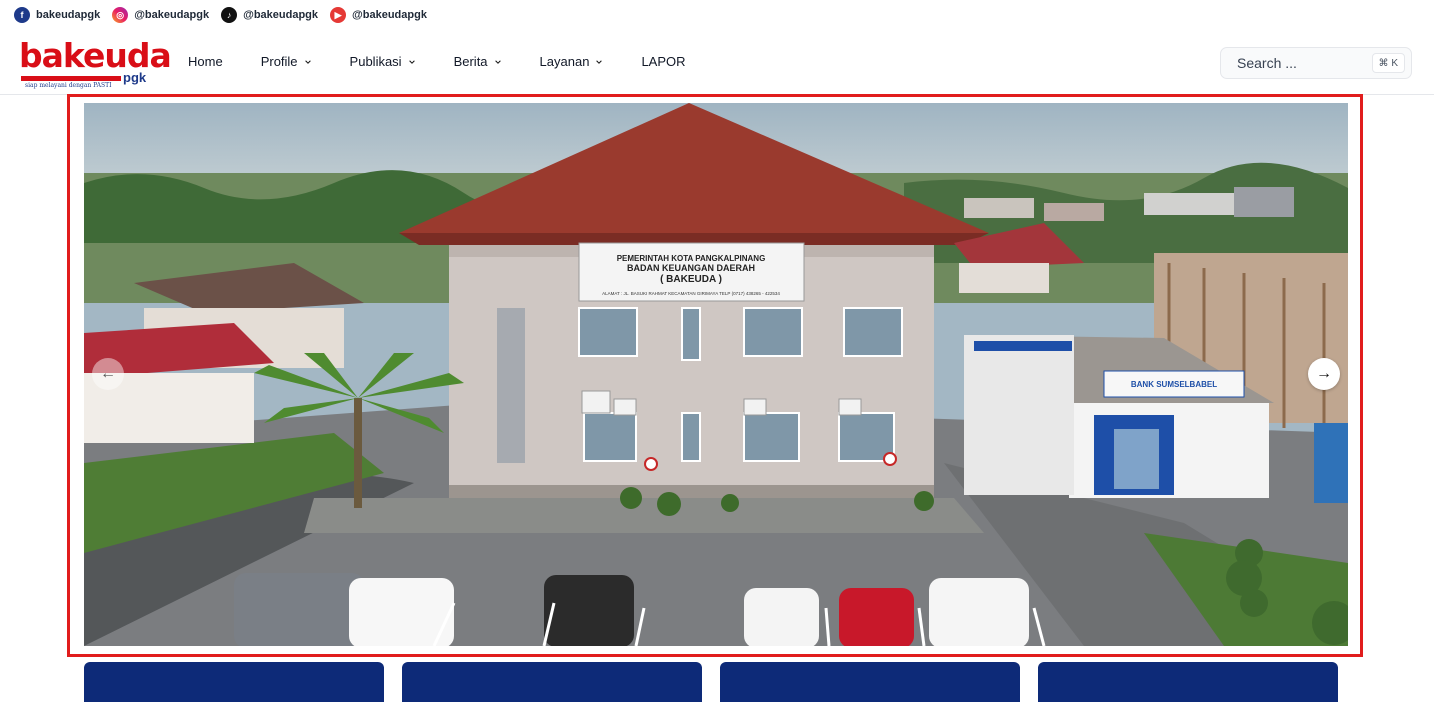 This screenshot has height=702, width=1434. I want to click on arrow-left-icon: ←, so click(108, 373).